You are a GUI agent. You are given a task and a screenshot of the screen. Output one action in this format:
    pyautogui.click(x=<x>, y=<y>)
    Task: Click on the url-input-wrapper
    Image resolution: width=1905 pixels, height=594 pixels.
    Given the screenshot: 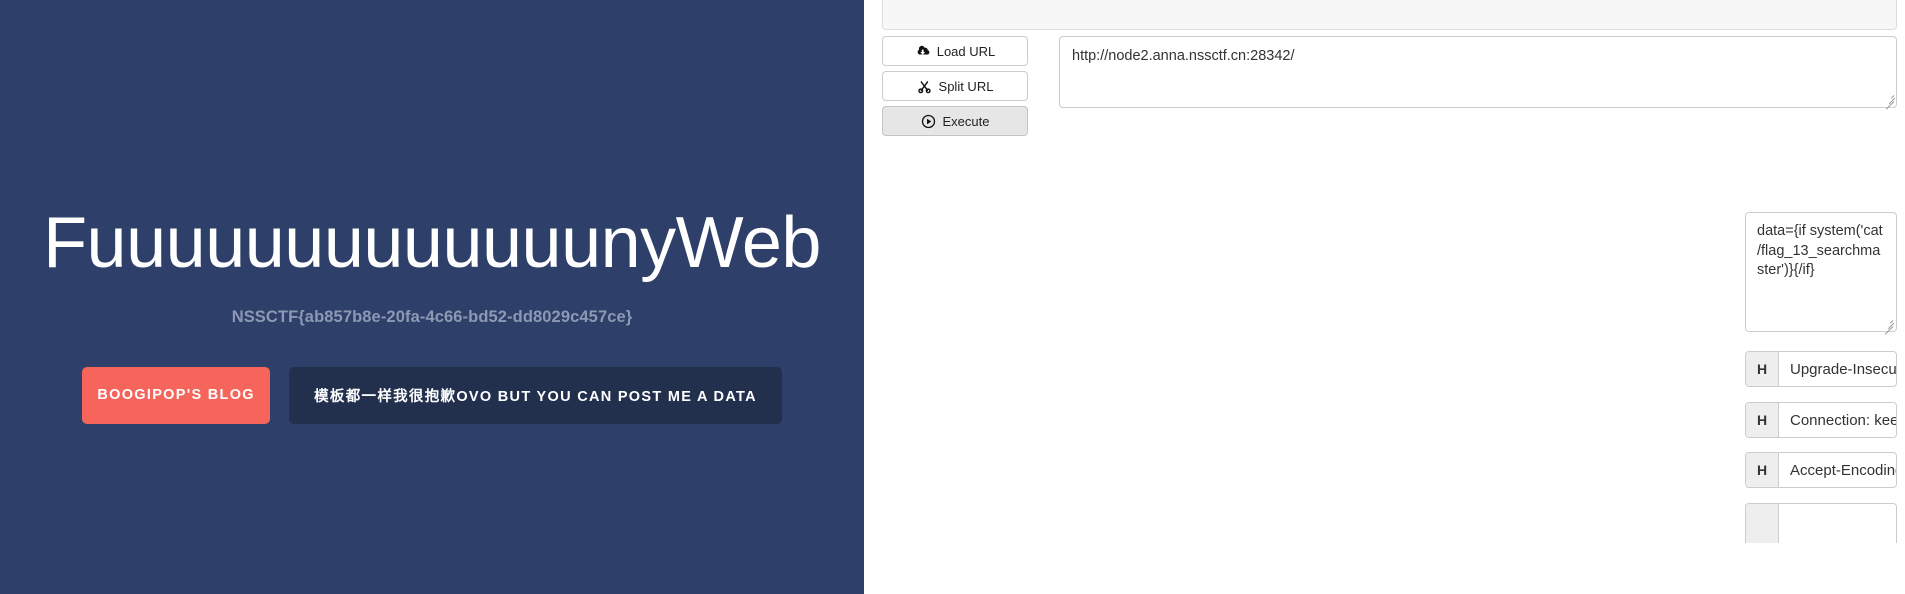 What is the action you would take?
    pyautogui.click(x=1478, y=72)
    